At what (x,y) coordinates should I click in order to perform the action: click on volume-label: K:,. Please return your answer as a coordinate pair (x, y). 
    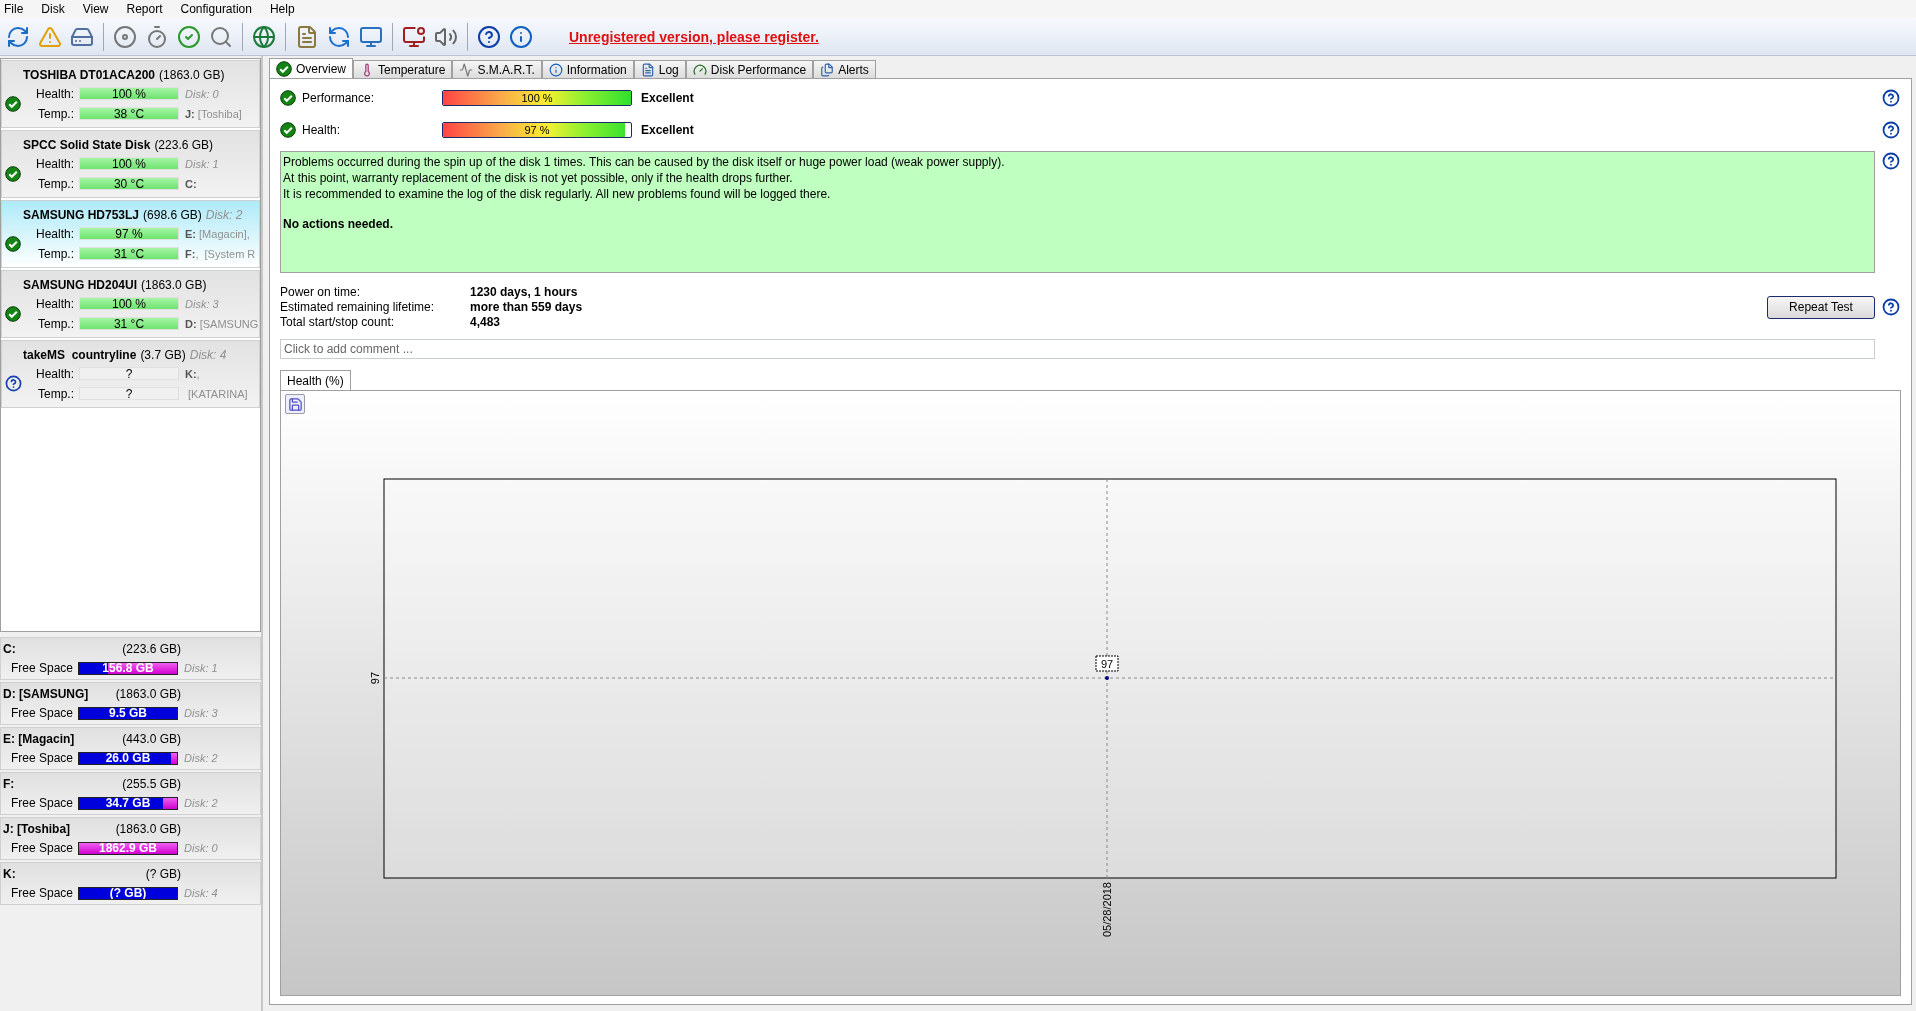
    Looking at the image, I should click on (192, 373).